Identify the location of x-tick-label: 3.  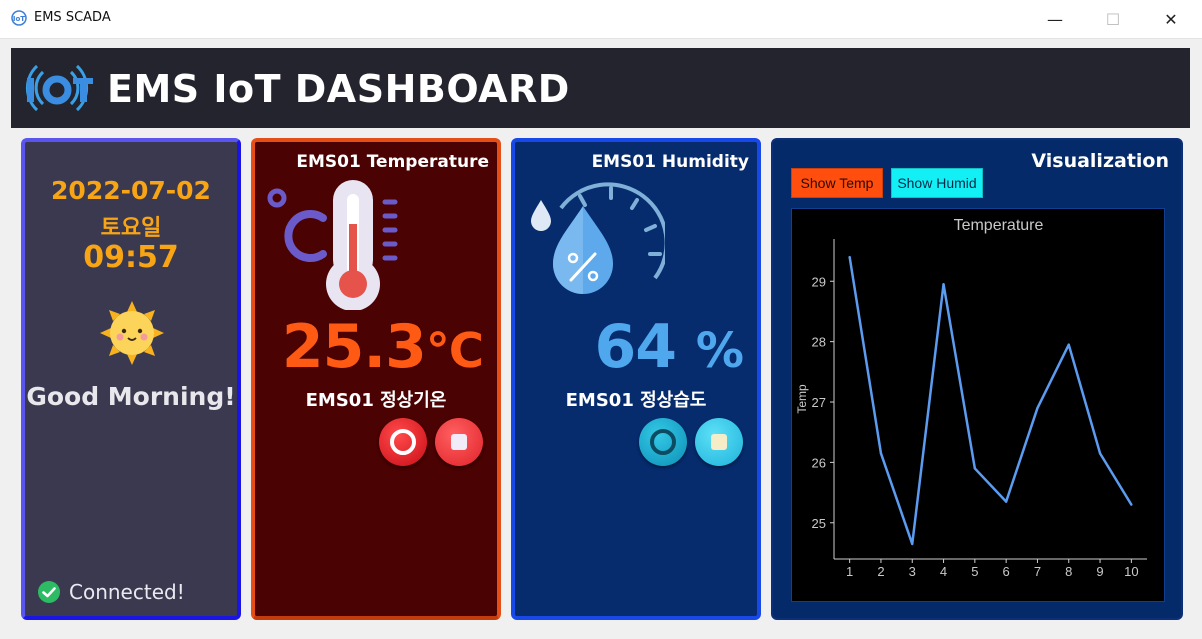
(912, 571).